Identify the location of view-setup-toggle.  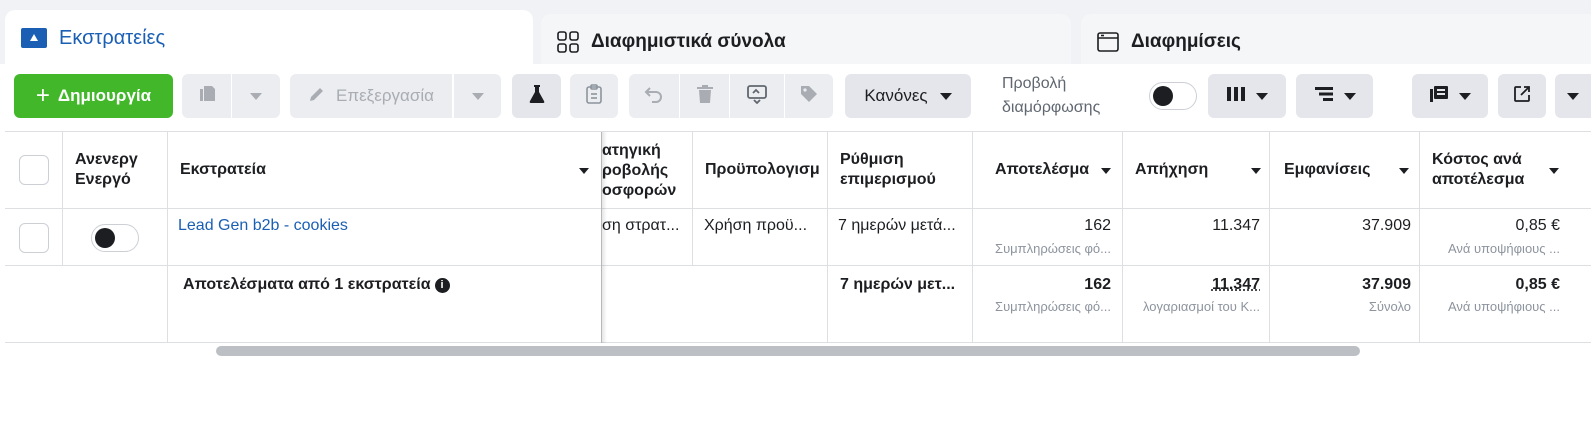
(1173, 96).